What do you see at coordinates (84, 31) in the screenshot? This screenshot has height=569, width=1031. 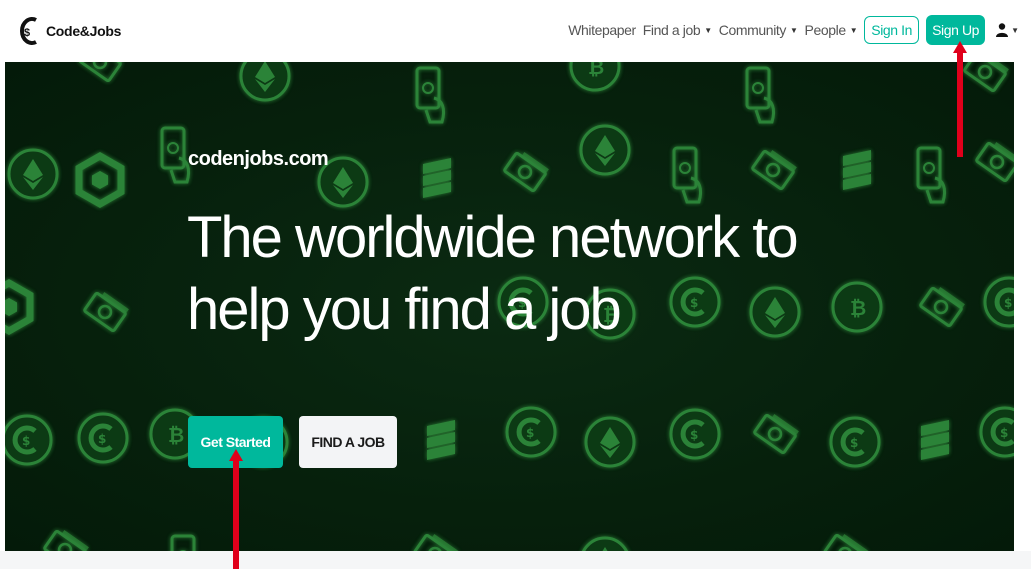 I see `brand-name: Code&Jobs` at bounding box center [84, 31].